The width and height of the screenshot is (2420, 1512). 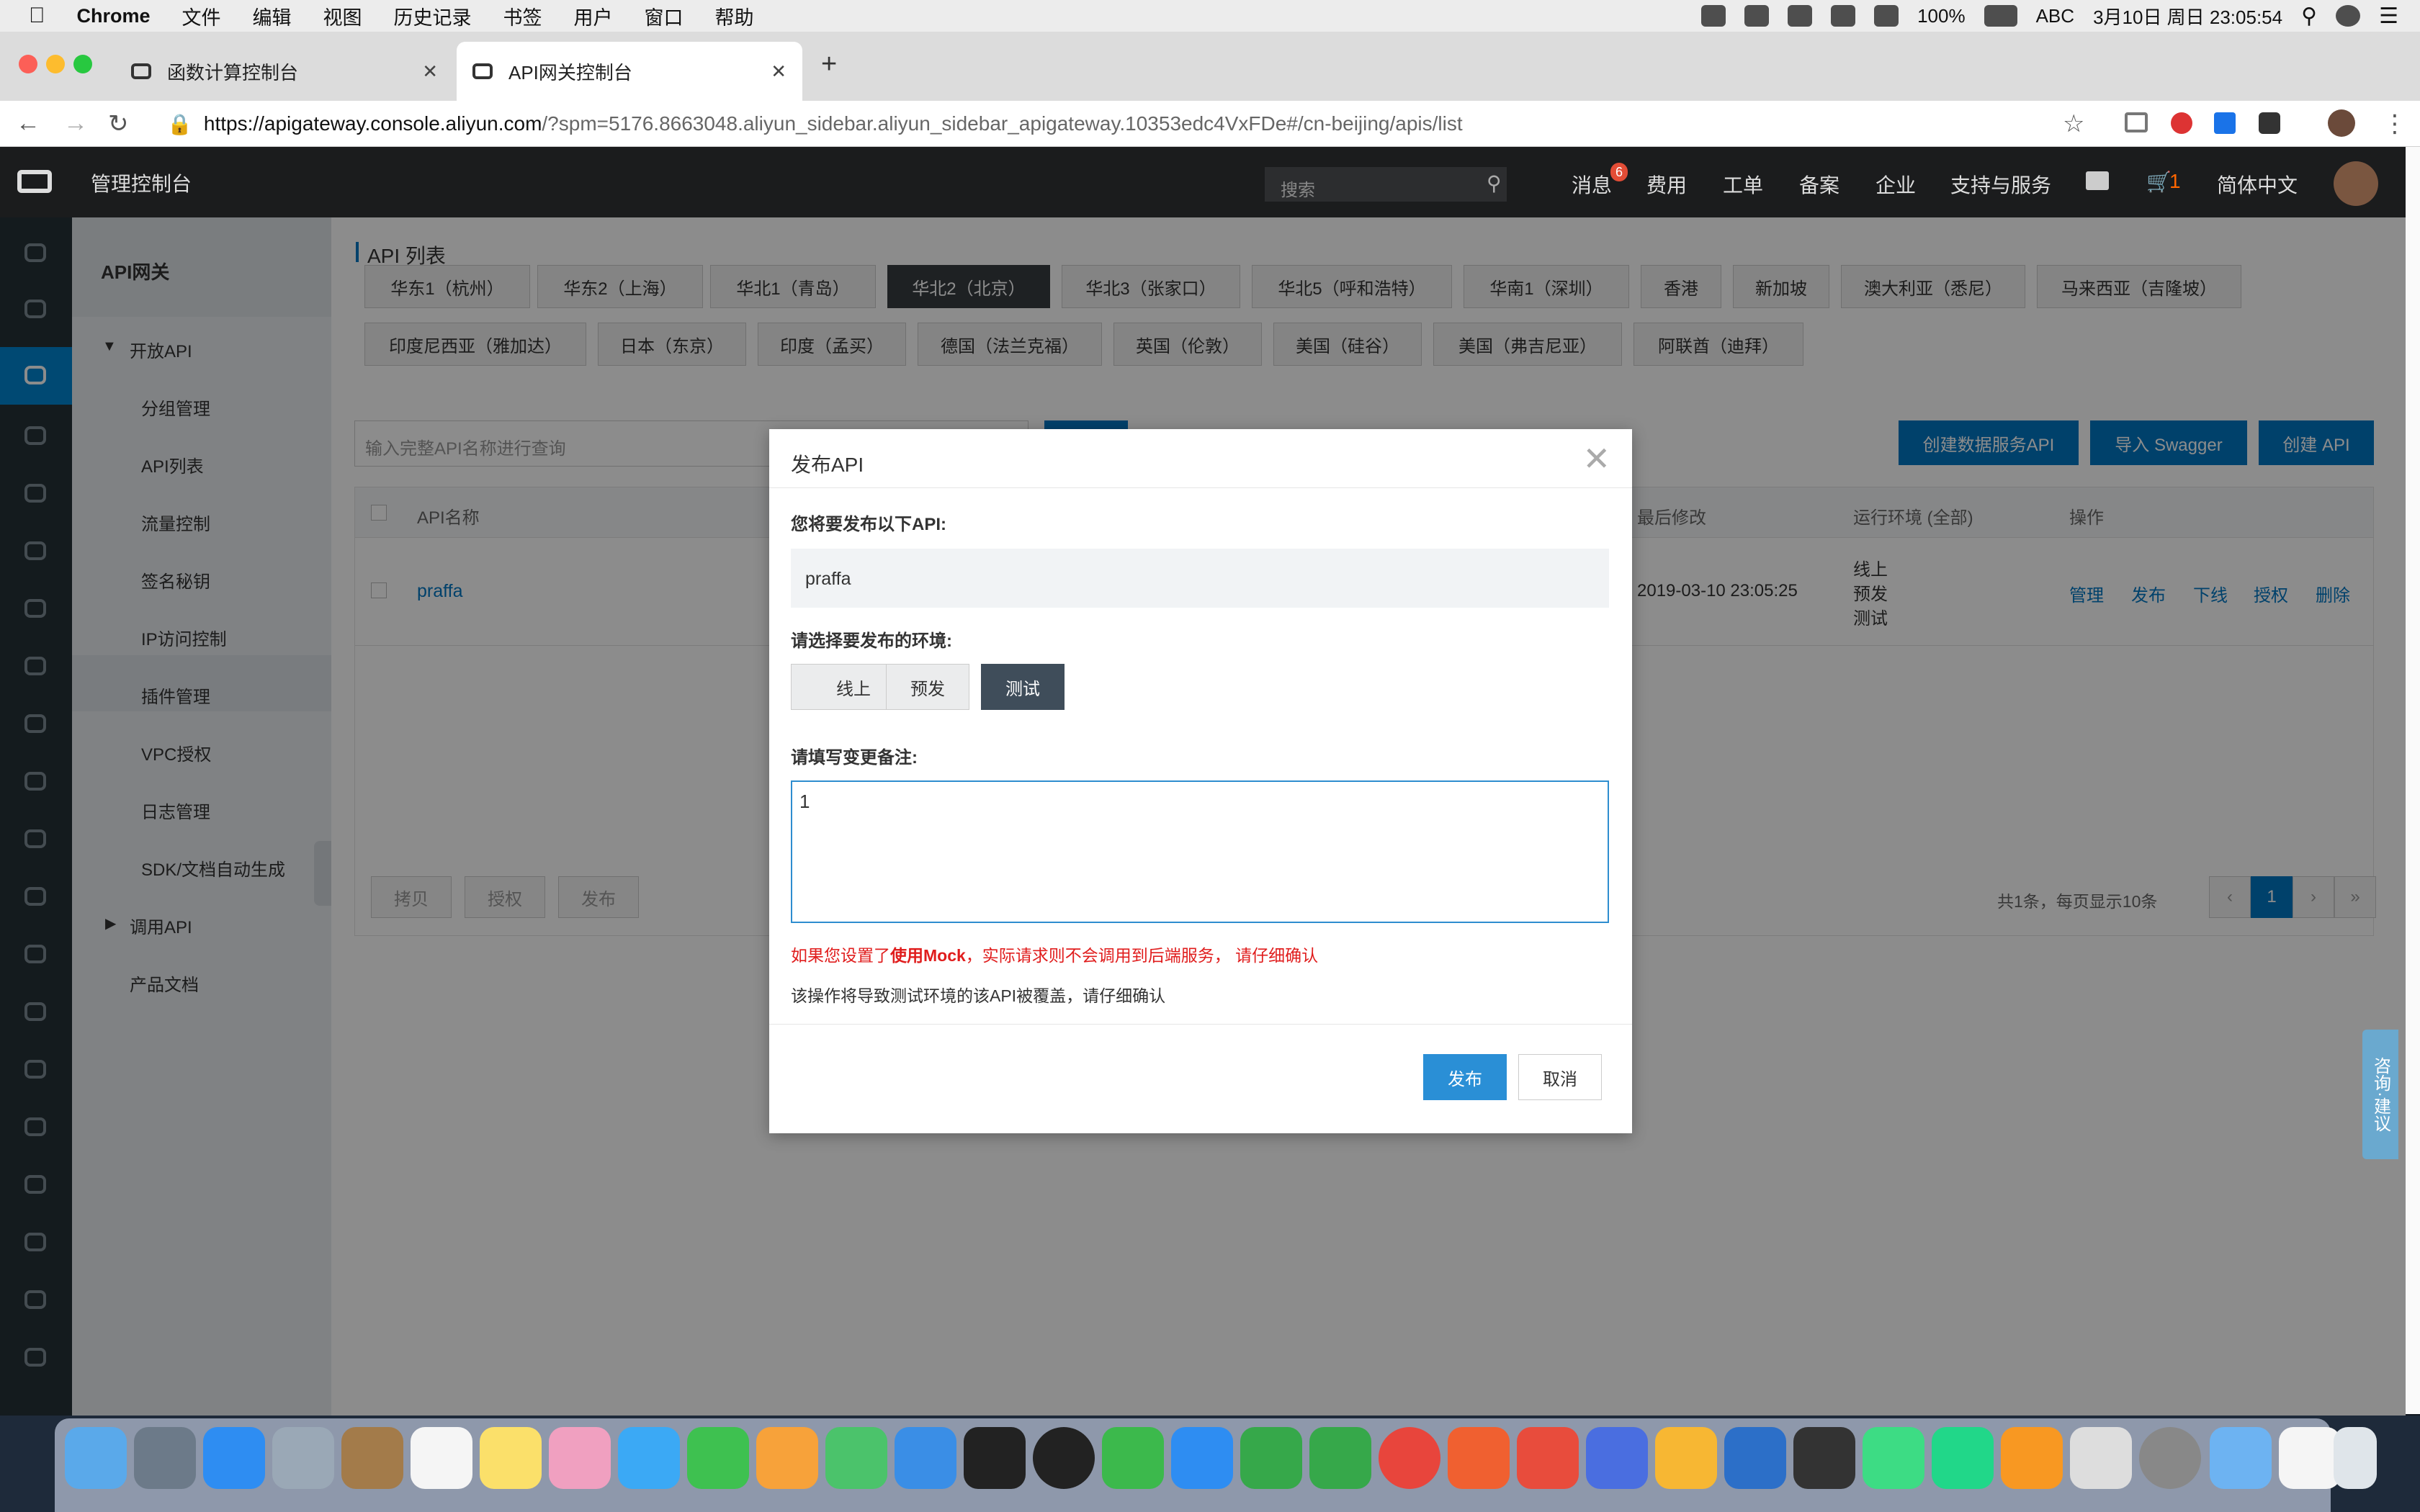 I want to click on profile-avatar, so click(x=2341, y=123).